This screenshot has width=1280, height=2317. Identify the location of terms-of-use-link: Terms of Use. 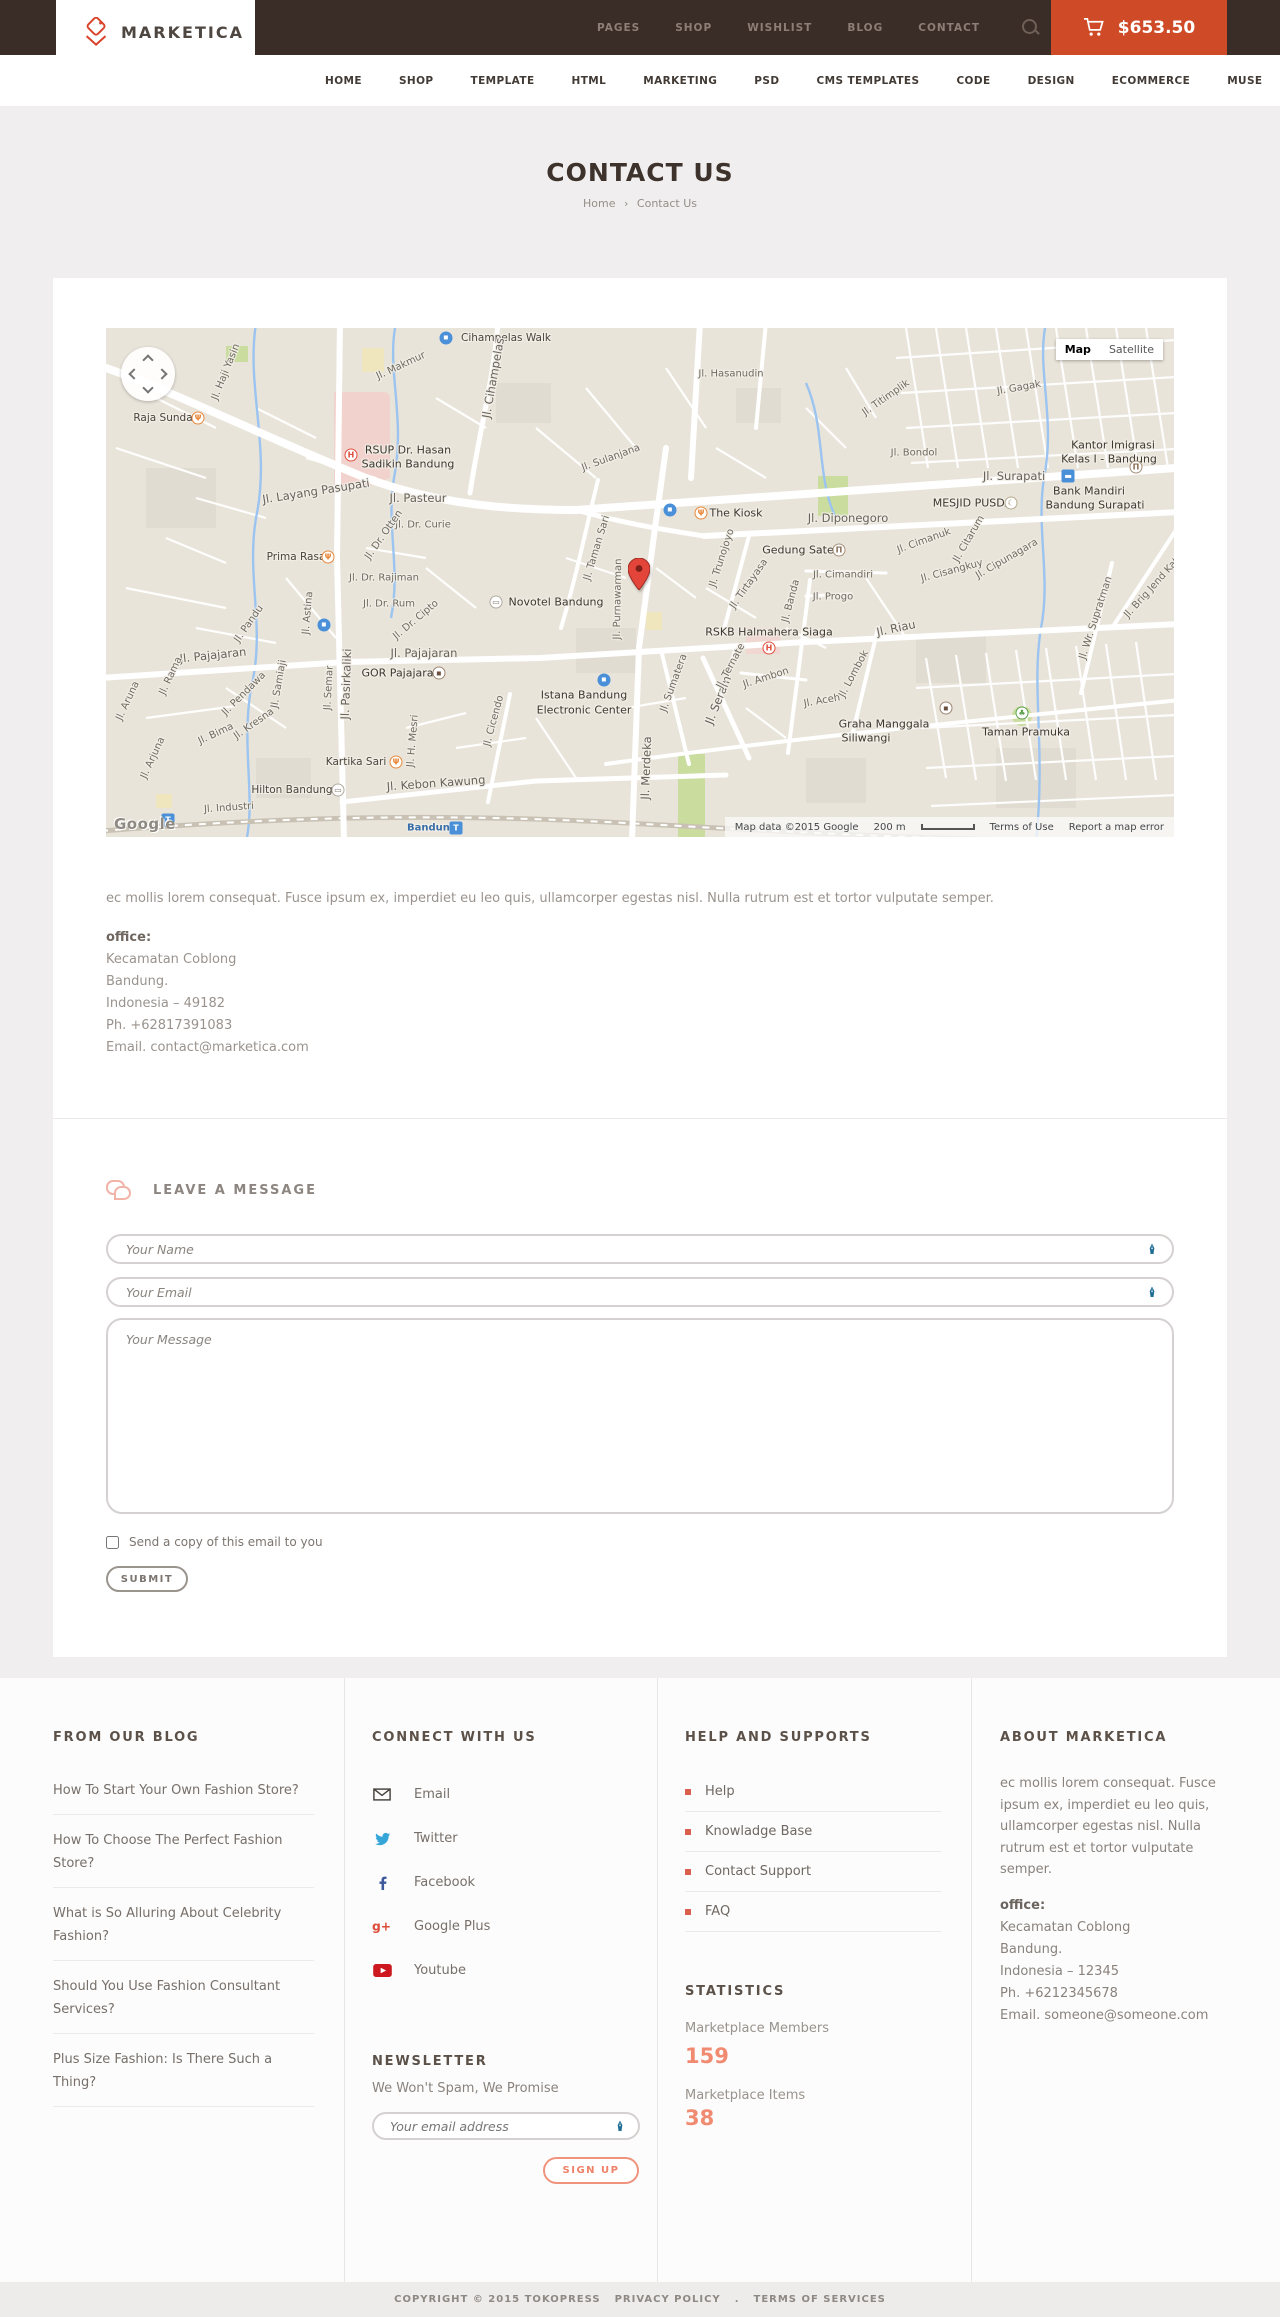
(1022, 827).